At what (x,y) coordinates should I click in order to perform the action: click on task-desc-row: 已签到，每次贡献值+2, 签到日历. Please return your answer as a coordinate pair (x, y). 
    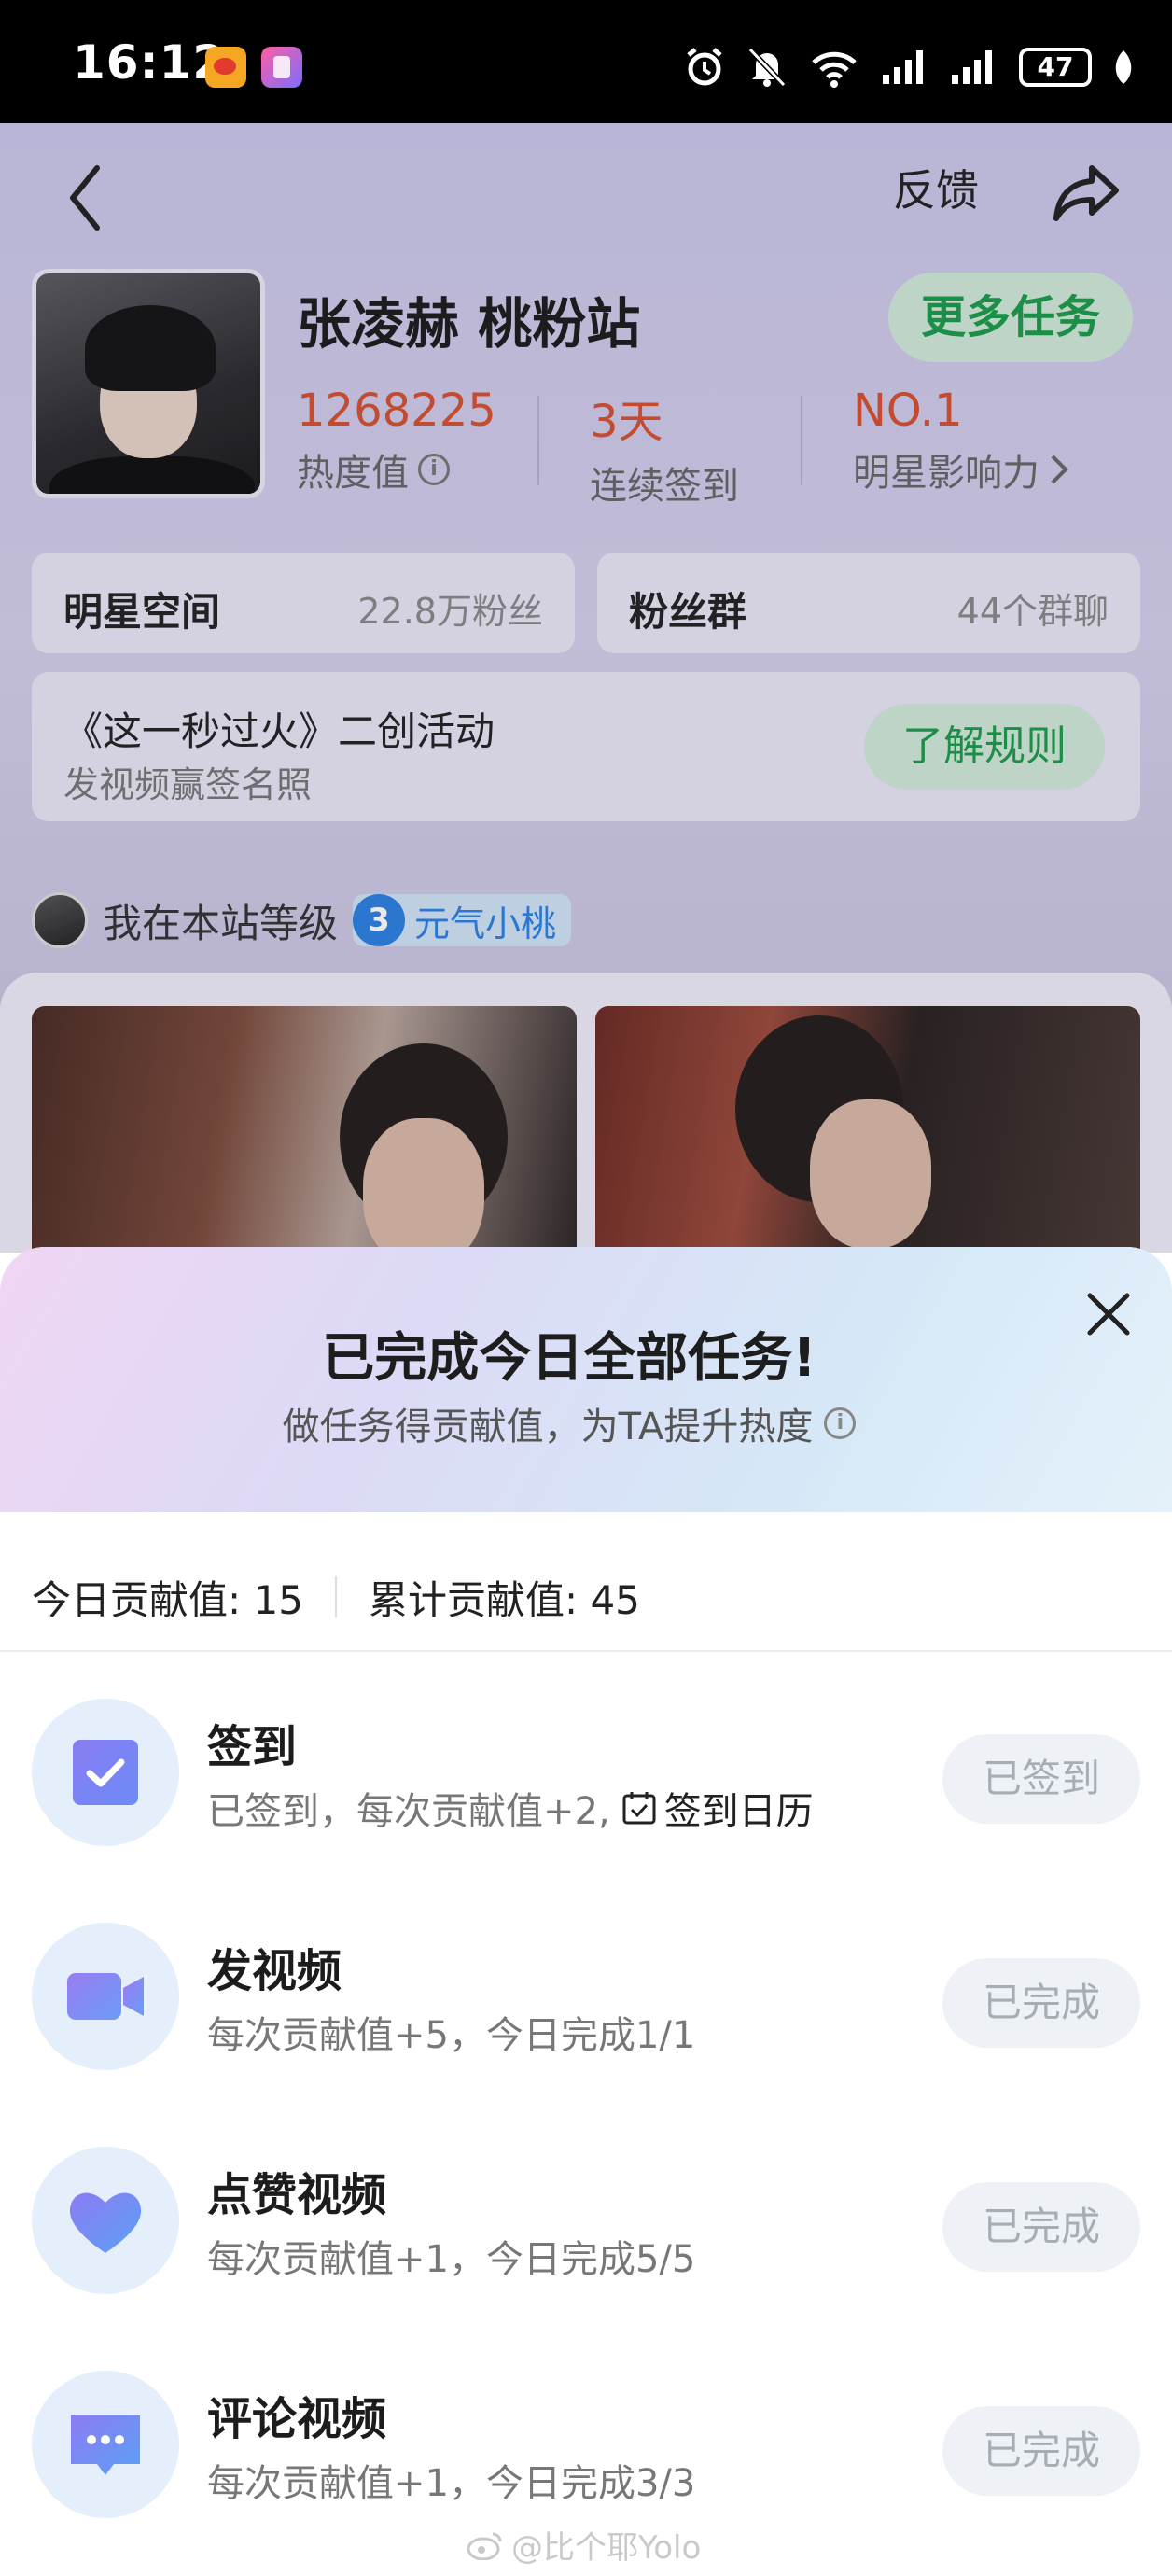
    Looking at the image, I should click on (510, 1808).